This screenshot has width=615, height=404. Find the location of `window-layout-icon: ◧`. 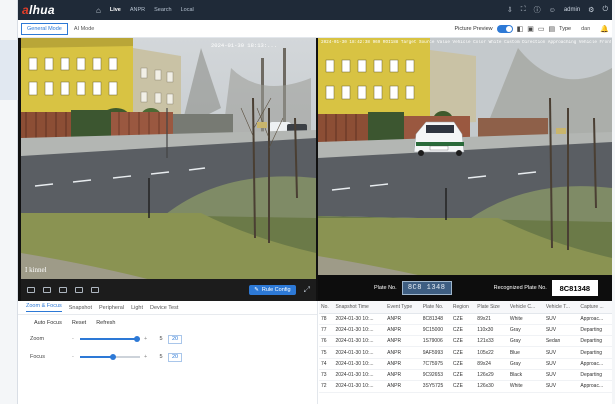

window-layout-icon: ◧ is located at coordinates (520, 29).